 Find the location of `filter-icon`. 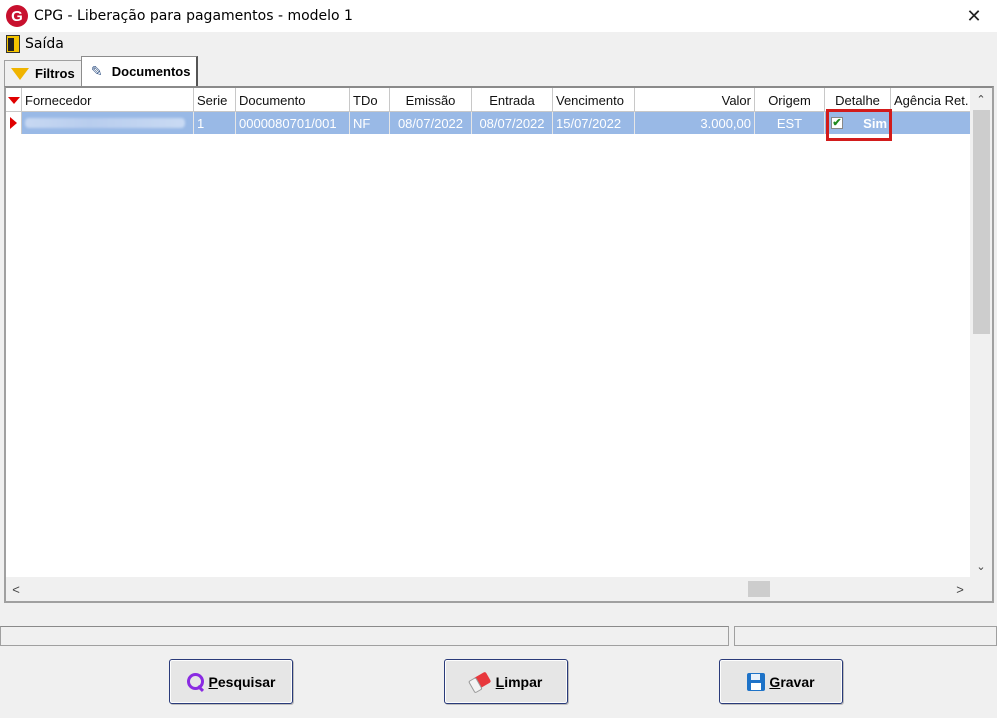

filter-icon is located at coordinates (20, 73).